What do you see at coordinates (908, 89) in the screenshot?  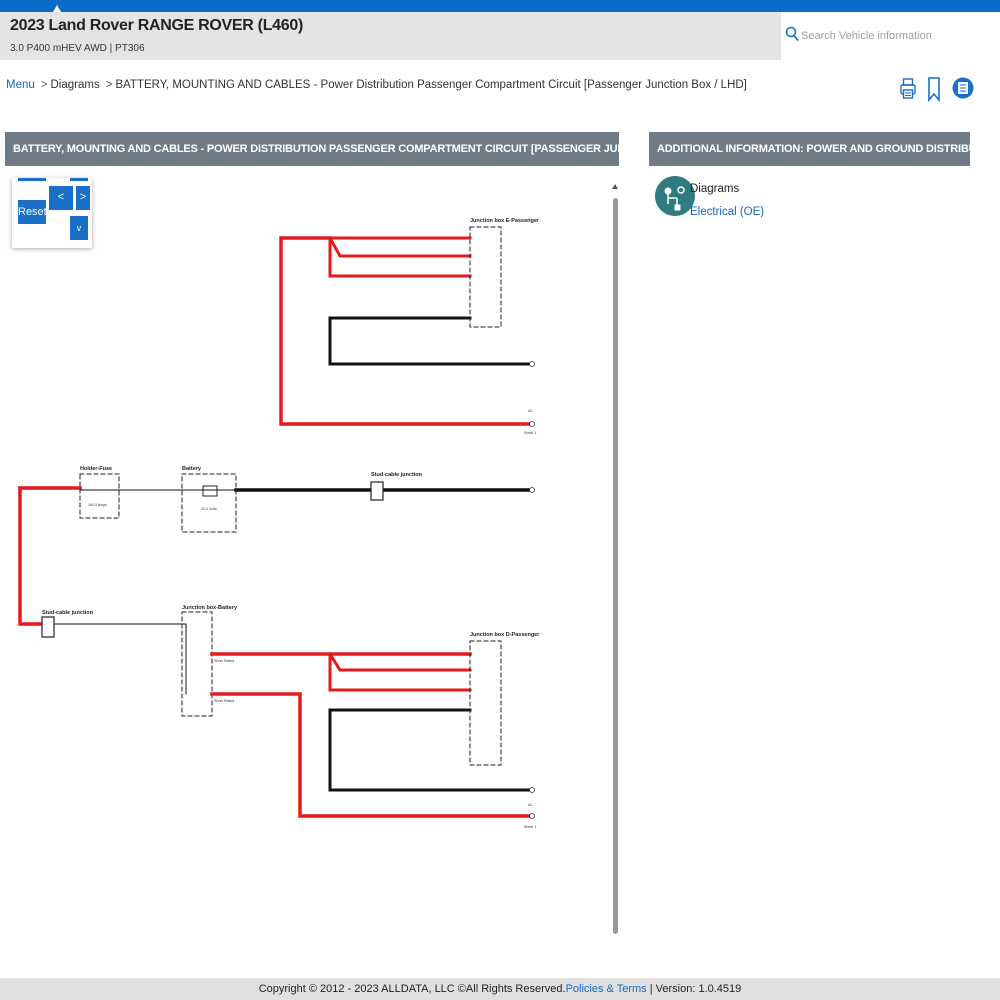 I see `print-icon` at bounding box center [908, 89].